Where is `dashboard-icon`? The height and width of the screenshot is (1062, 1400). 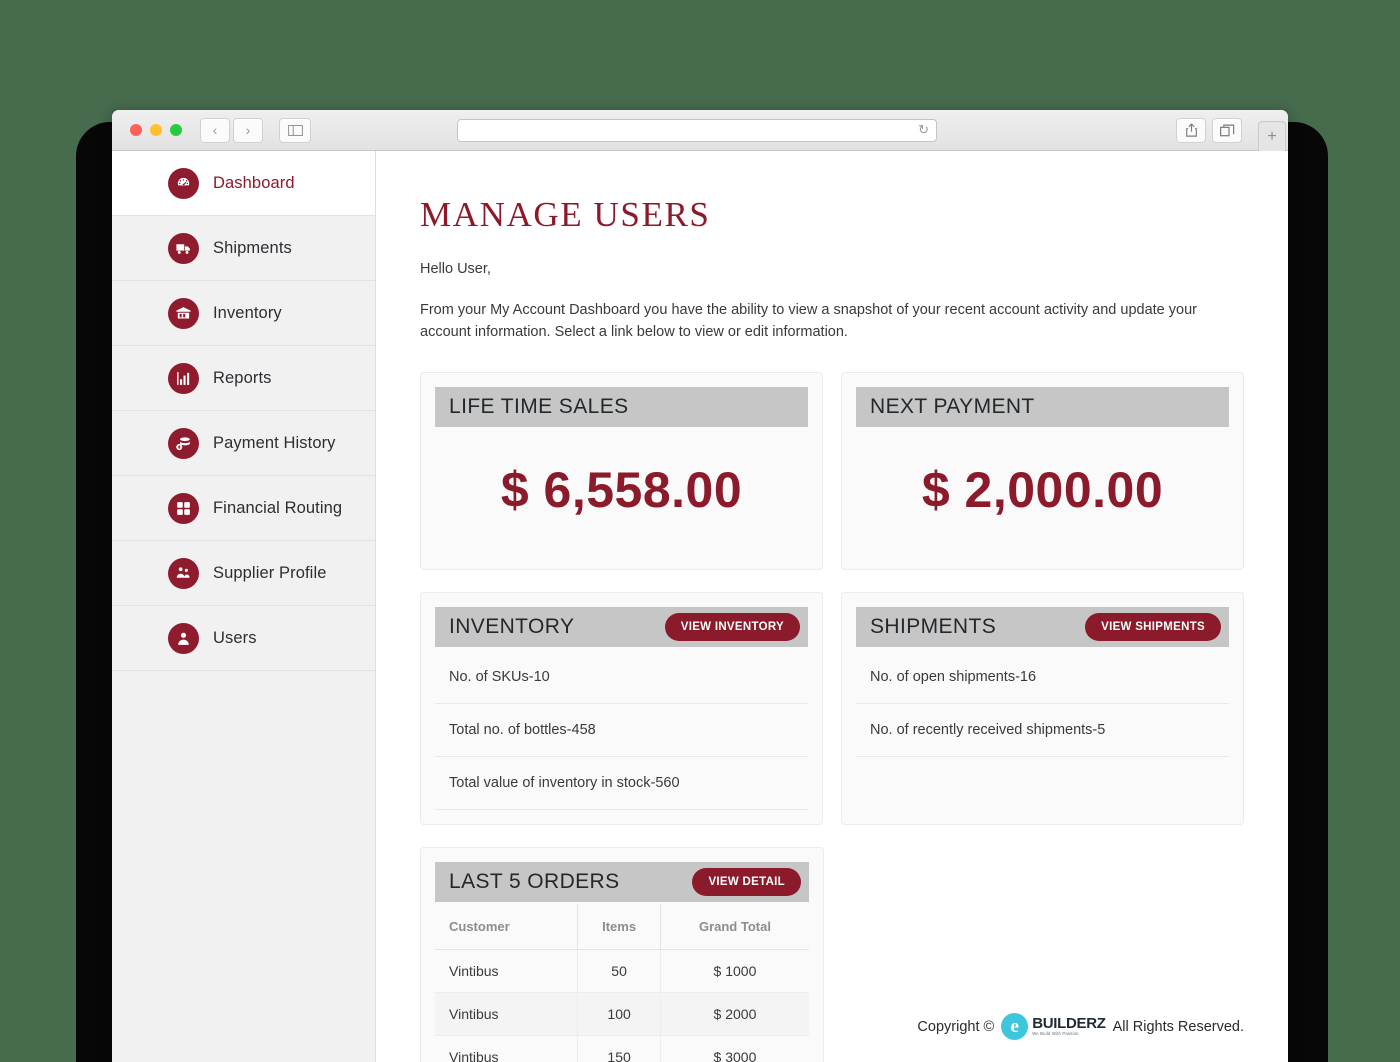
dashboard-icon is located at coordinates (183, 183).